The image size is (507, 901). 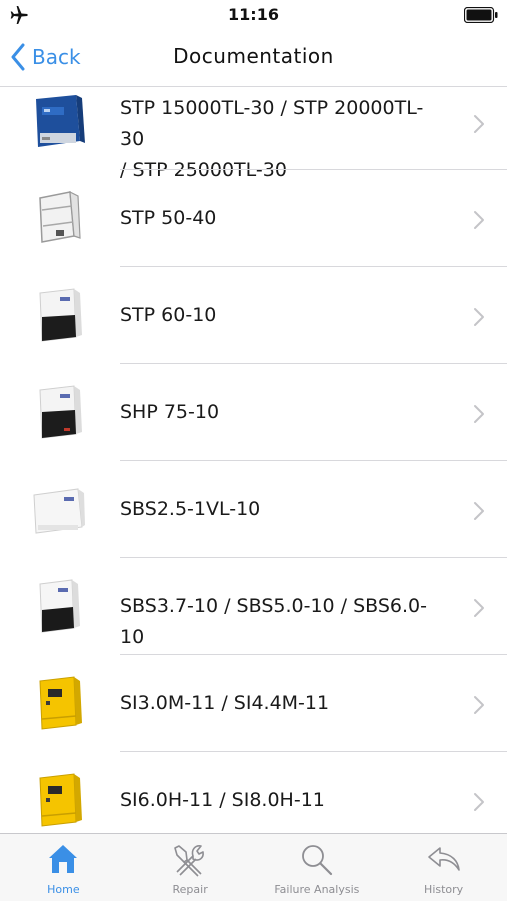 I want to click on navigation-bar: Back Documentation, so click(x=253, y=58).